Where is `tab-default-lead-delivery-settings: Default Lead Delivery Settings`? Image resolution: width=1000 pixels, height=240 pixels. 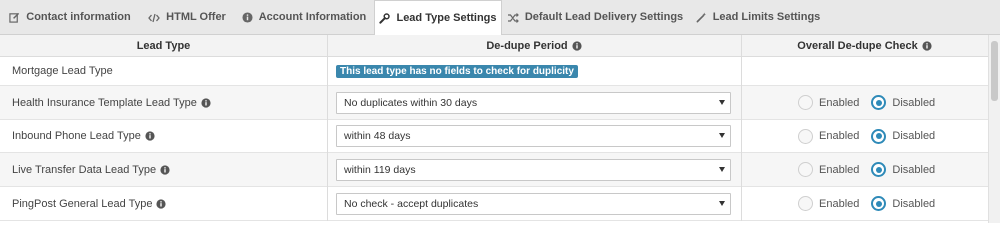 tab-default-lead-delivery-settings: Default Lead Delivery Settings is located at coordinates (595, 17).